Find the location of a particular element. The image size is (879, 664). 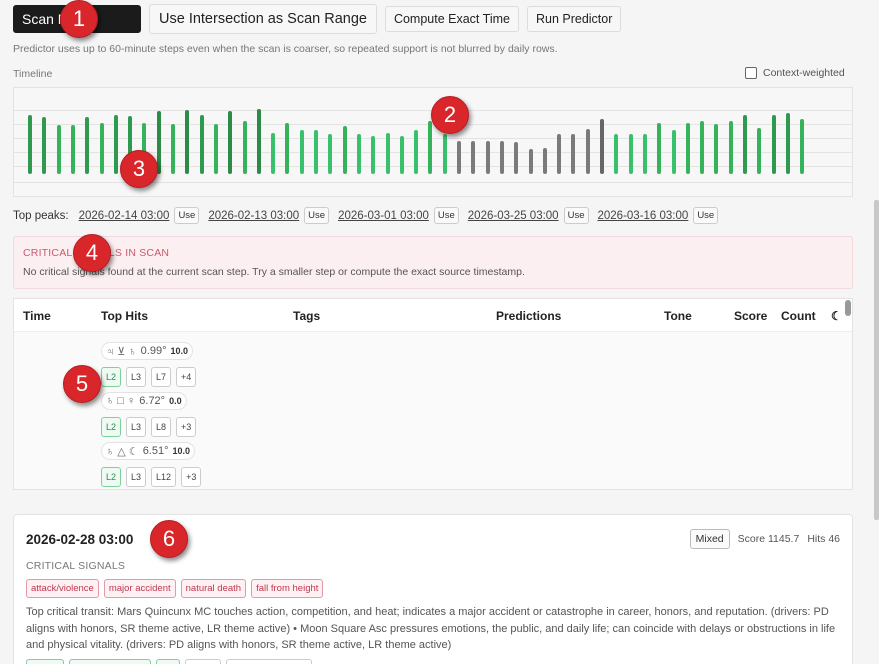

compute-exact-time-button: Compute Exact Time is located at coordinates (451, 19).